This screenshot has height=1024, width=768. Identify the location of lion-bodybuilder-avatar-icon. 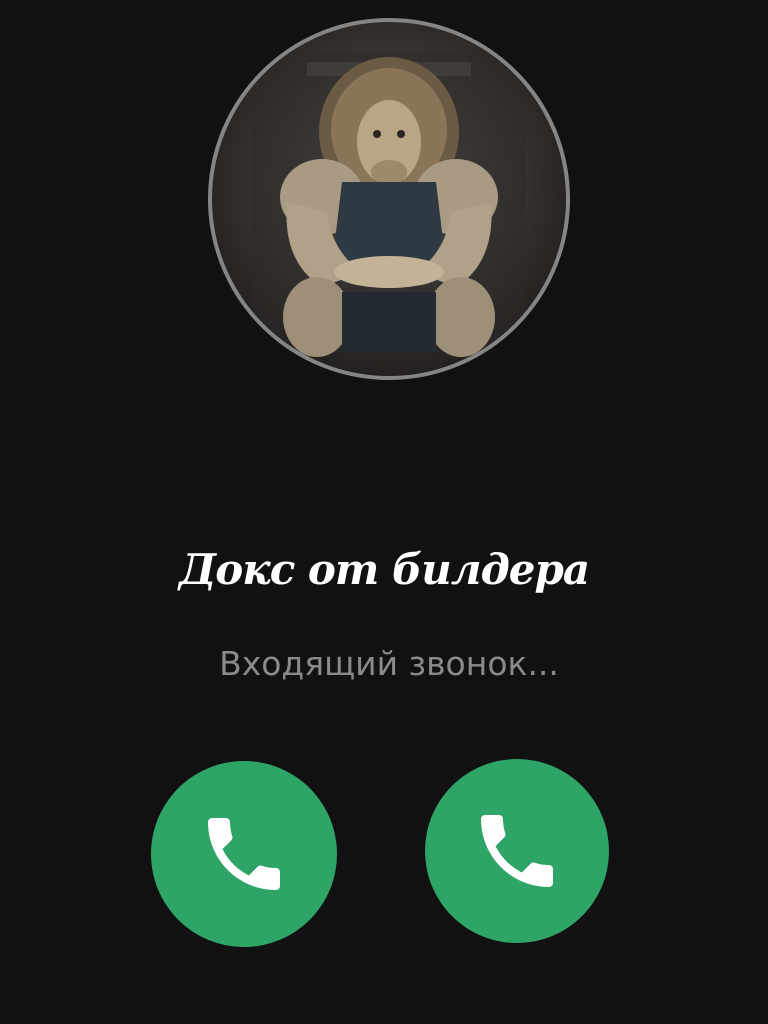
(389, 204).